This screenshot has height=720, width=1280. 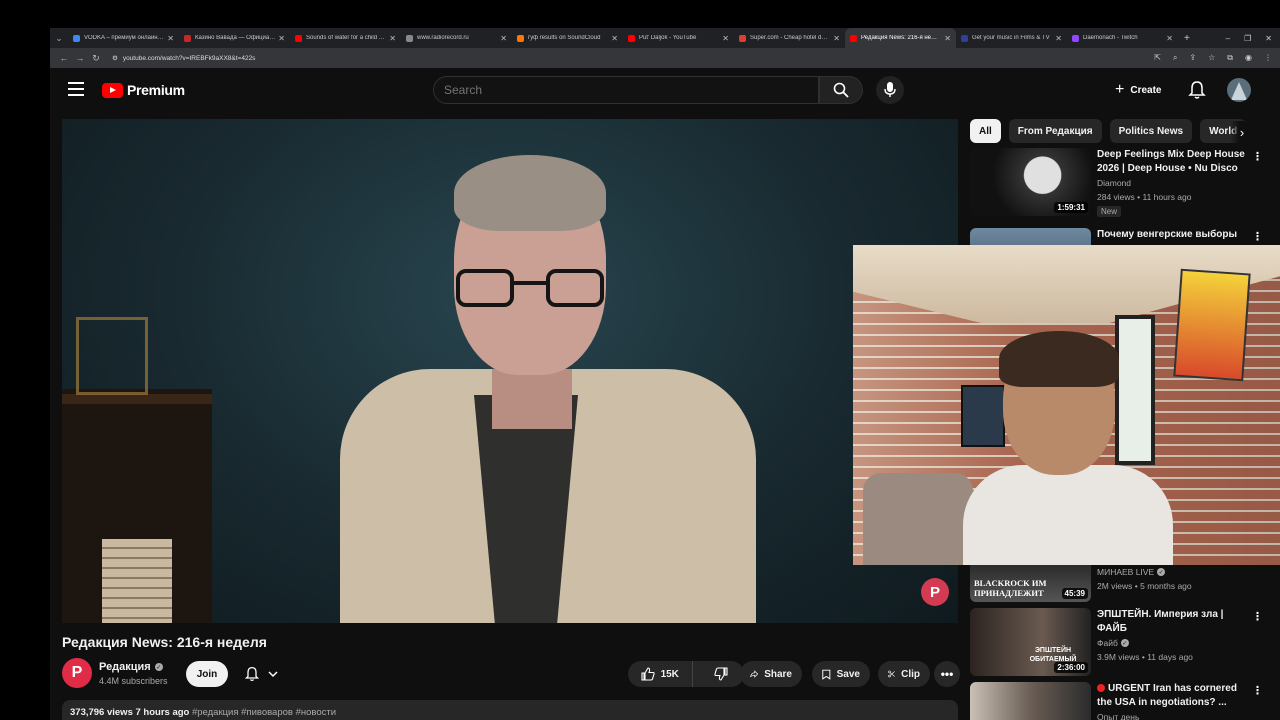 I want to click on guide-menu-icon, so click(x=76, y=89).